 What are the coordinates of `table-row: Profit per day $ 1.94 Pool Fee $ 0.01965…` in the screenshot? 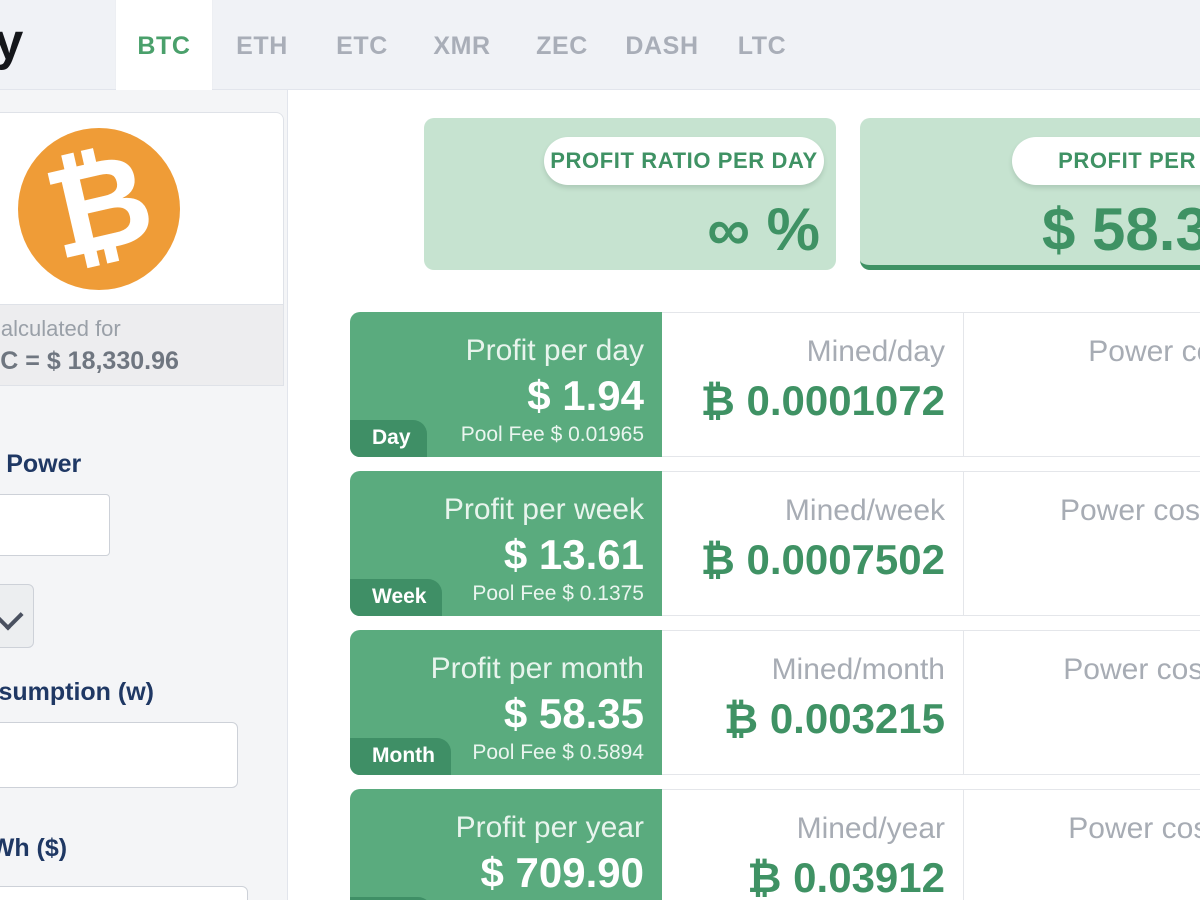 It's located at (775, 384).